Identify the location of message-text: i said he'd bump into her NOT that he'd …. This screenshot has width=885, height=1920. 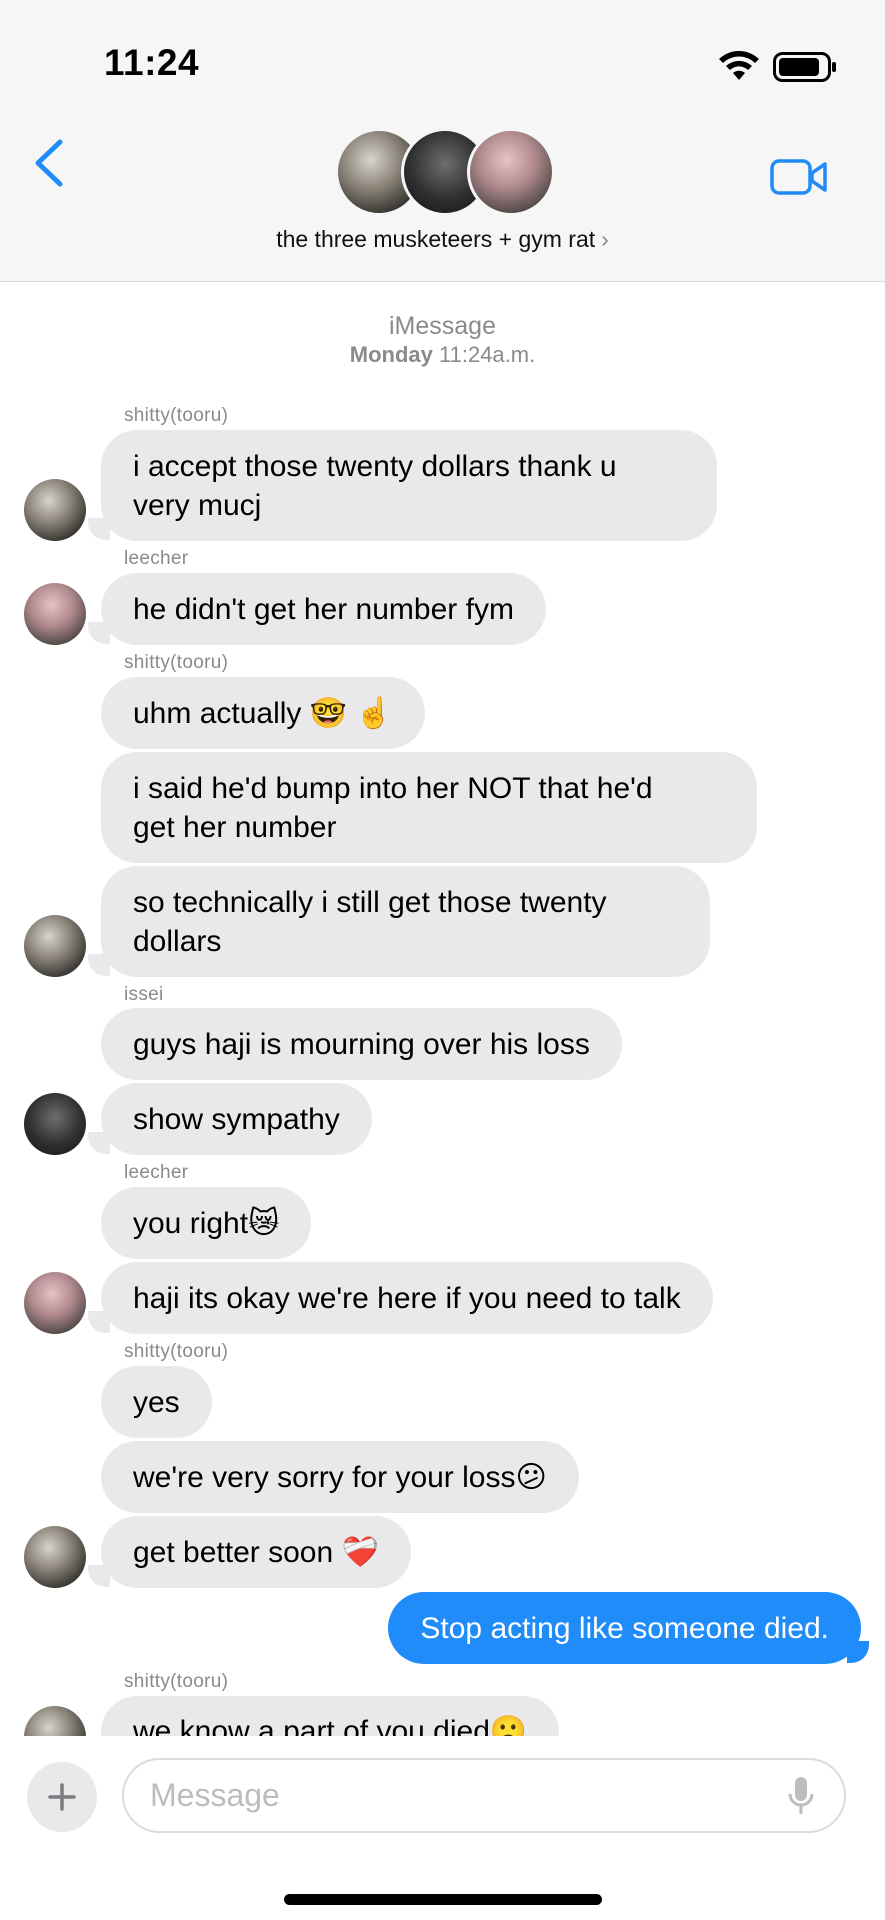
(393, 808).